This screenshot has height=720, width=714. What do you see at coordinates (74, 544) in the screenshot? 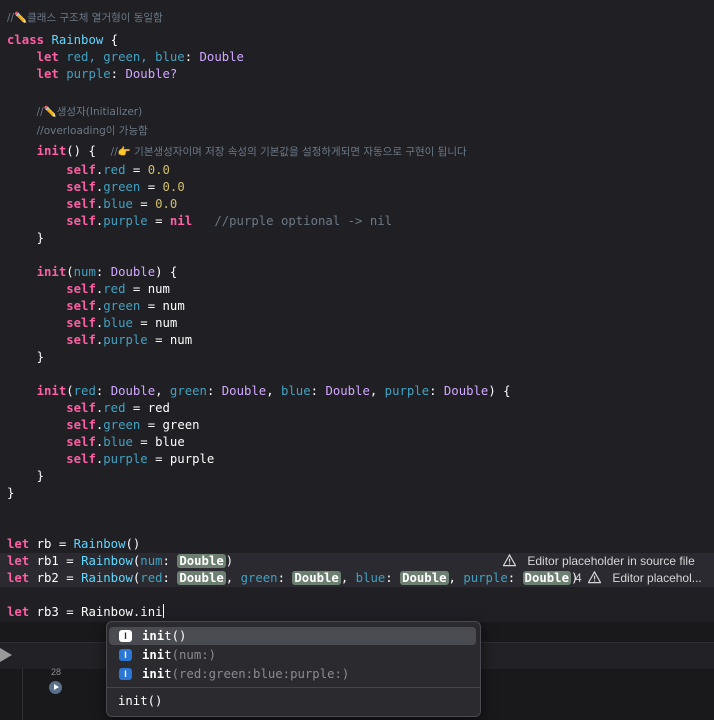
I see `code-line: let rb = Rainbow()` at bounding box center [74, 544].